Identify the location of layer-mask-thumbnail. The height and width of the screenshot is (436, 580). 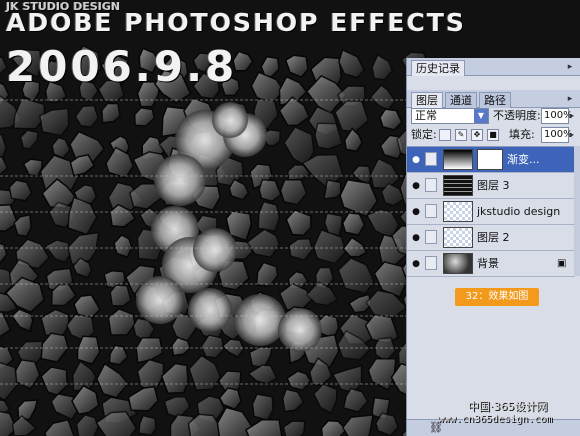
(490, 159).